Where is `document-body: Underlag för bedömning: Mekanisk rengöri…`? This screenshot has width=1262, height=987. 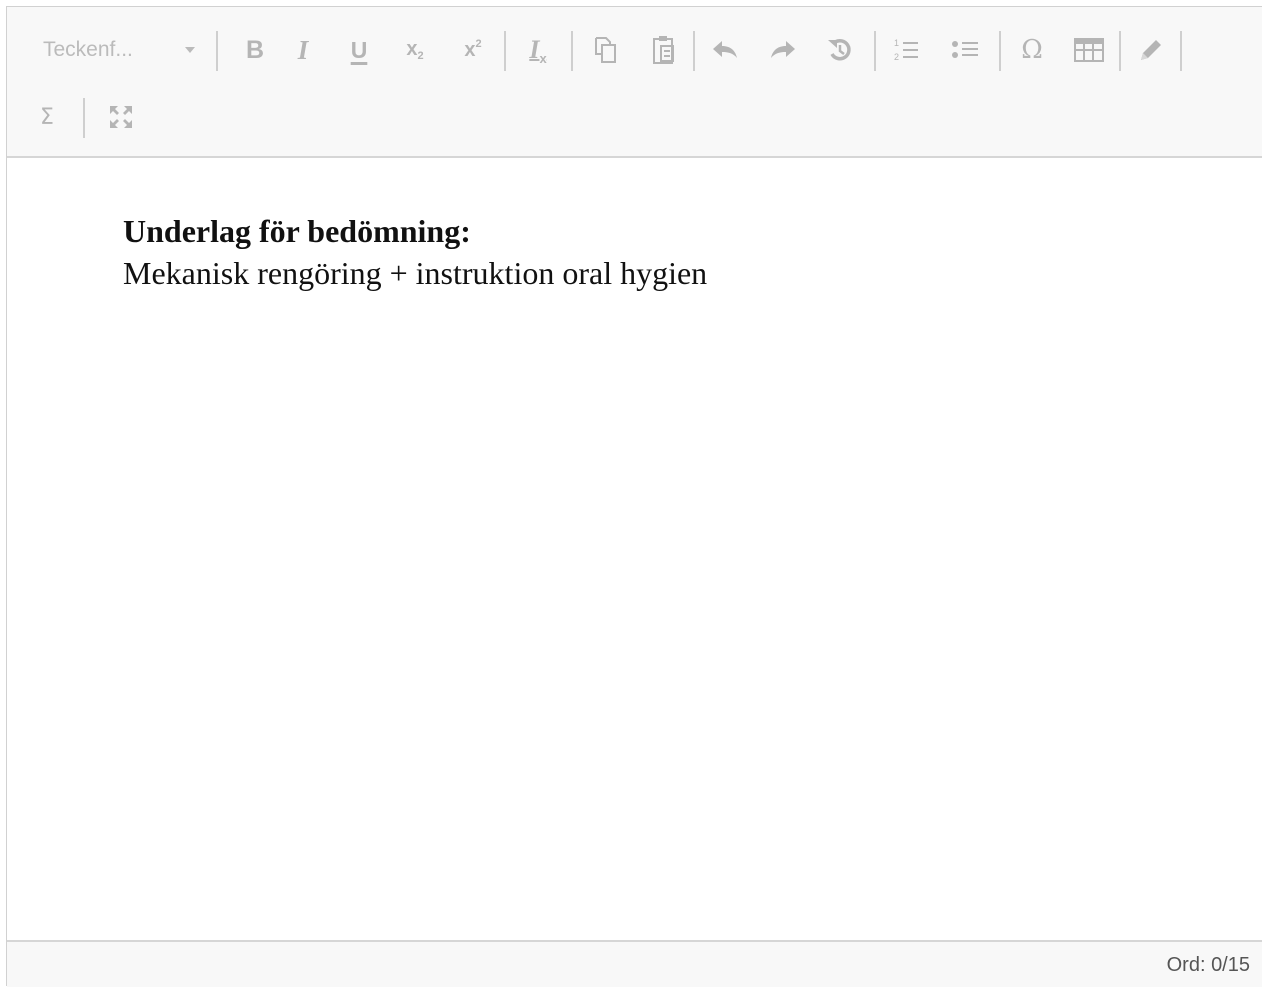 document-body: Underlag för bedömning: Mekanisk rengöri… is located at coordinates (415, 252).